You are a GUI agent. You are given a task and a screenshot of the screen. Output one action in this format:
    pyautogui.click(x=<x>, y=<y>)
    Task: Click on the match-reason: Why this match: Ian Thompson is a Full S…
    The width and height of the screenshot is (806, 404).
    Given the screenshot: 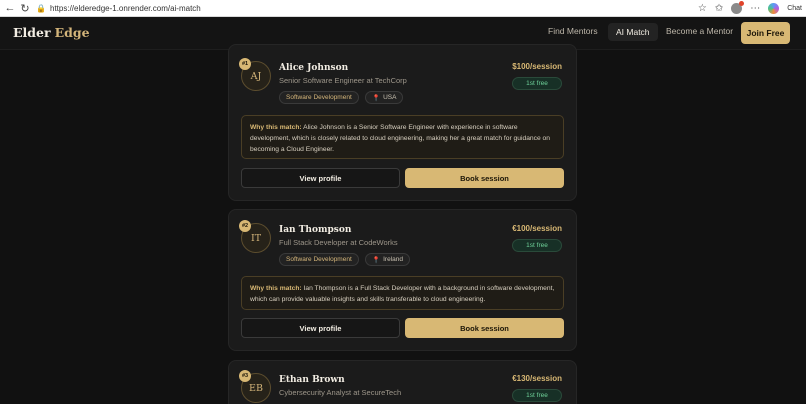 What is the action you would take?
    pyautogui.click(x=402, y=293)
    